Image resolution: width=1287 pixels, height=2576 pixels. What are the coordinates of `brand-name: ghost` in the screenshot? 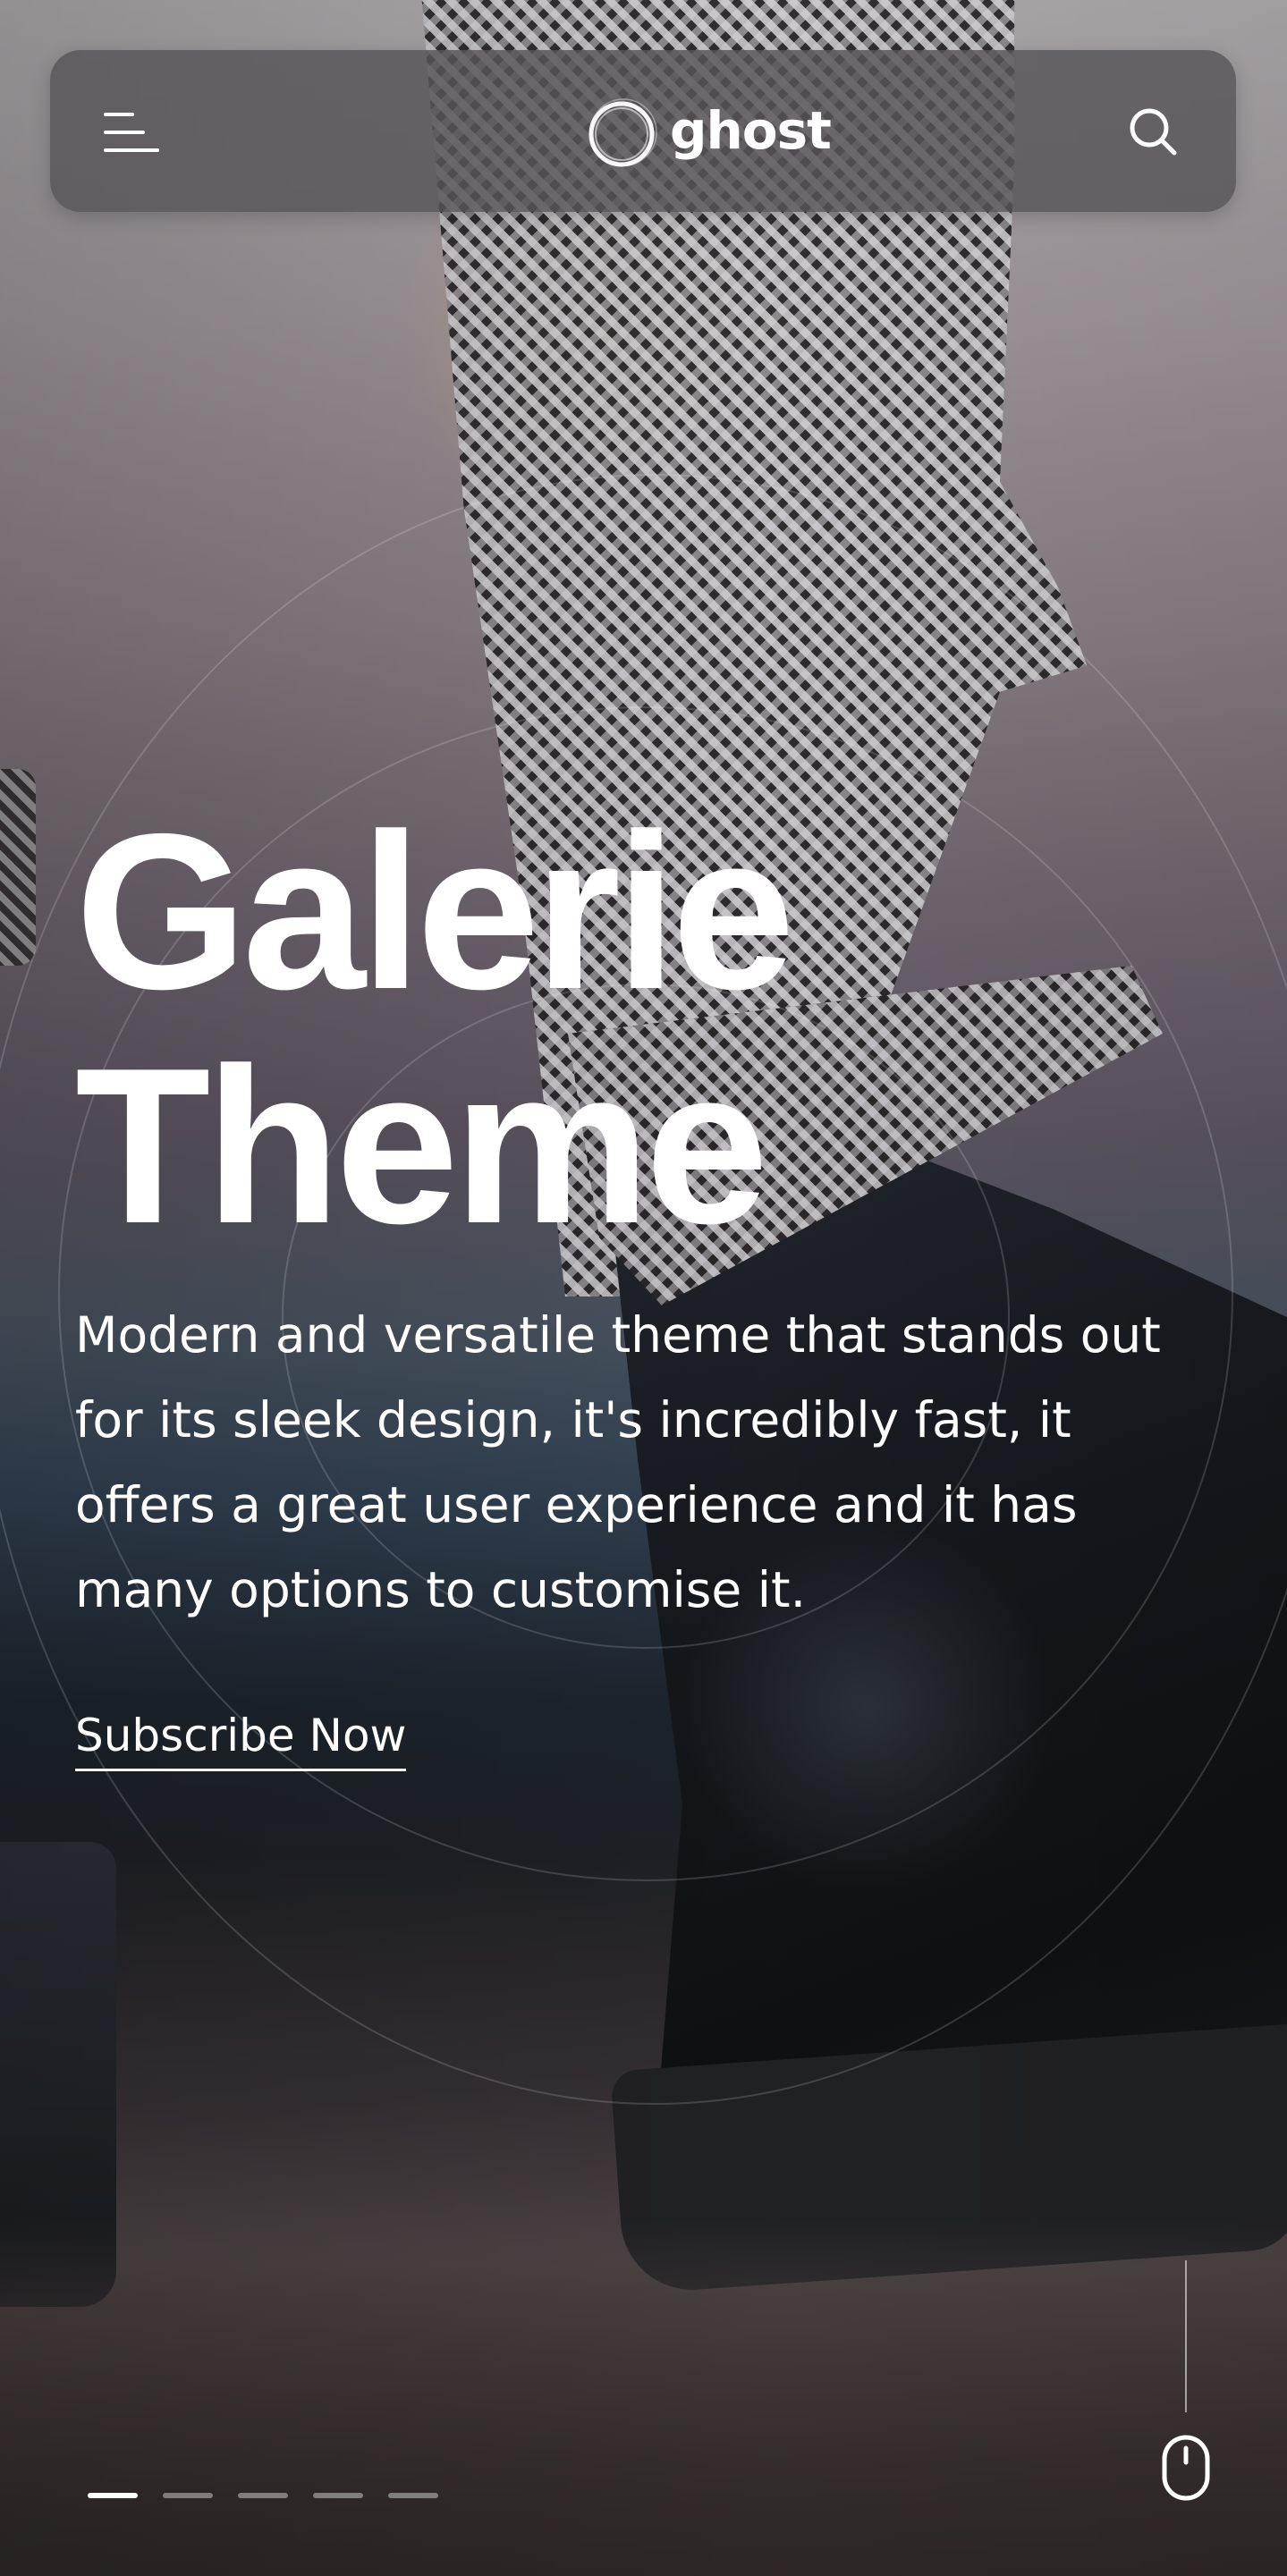 It's located at (751, 130).